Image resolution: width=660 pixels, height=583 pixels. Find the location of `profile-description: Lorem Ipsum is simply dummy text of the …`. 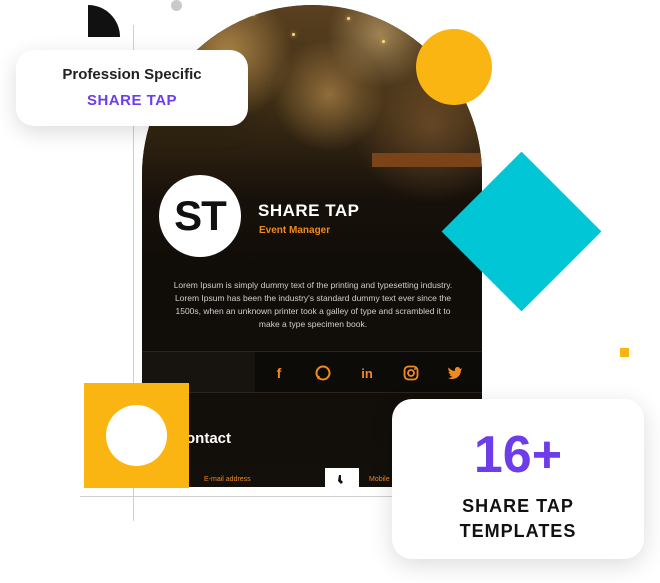

profile-description: Lorem Ipsum is simply dummy text of the … is located at coordinates (313, 304).